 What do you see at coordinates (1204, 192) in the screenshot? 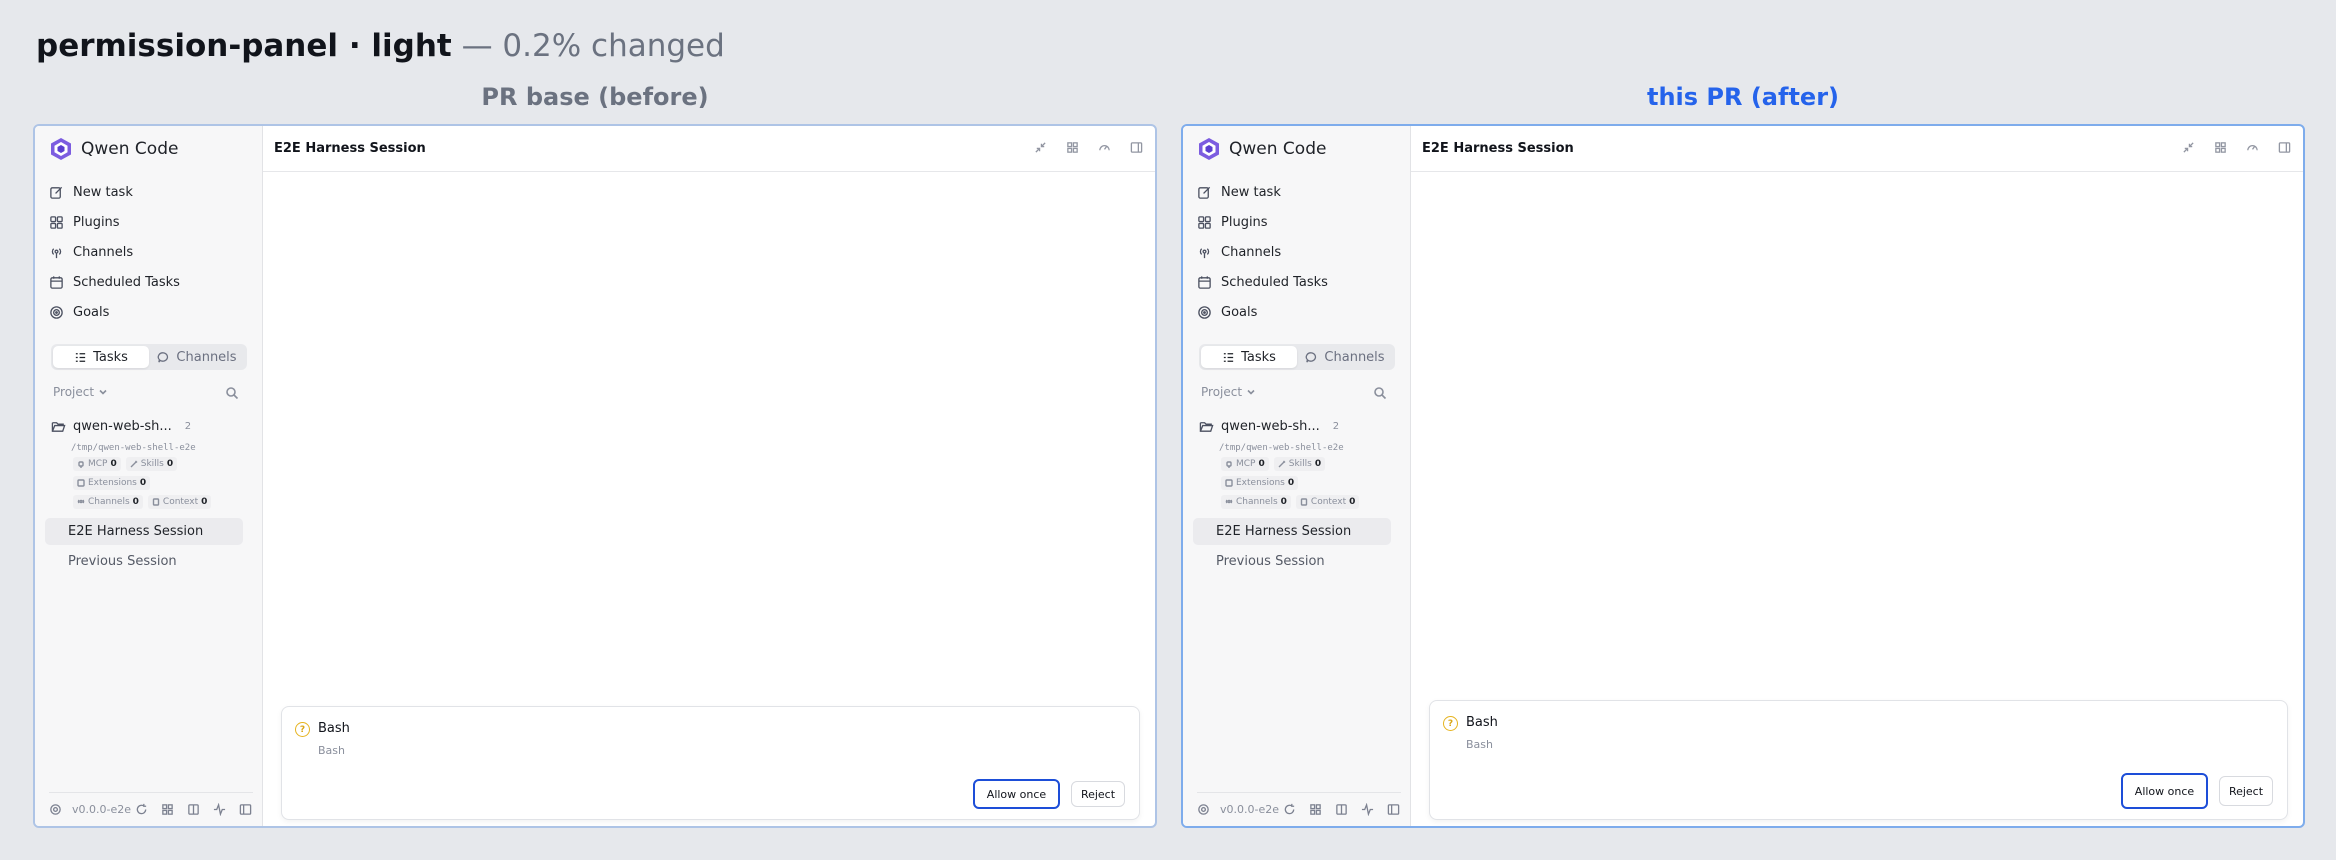
I see `edit-icon` at bounding box center [1204, 192].